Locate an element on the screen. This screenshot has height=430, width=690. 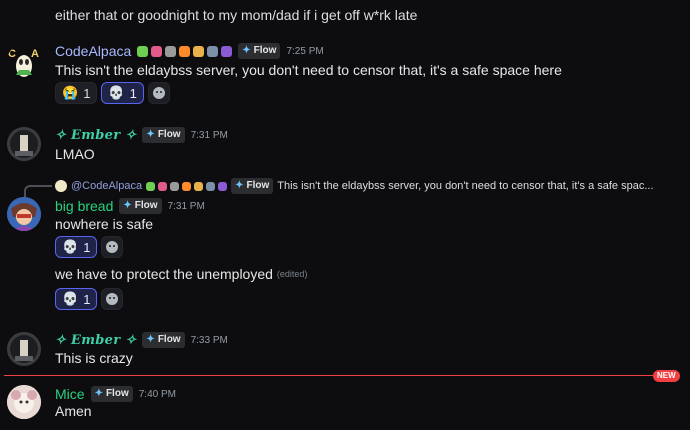
message-text: we have to protect the unemployed is located at coordinates (164, 274).